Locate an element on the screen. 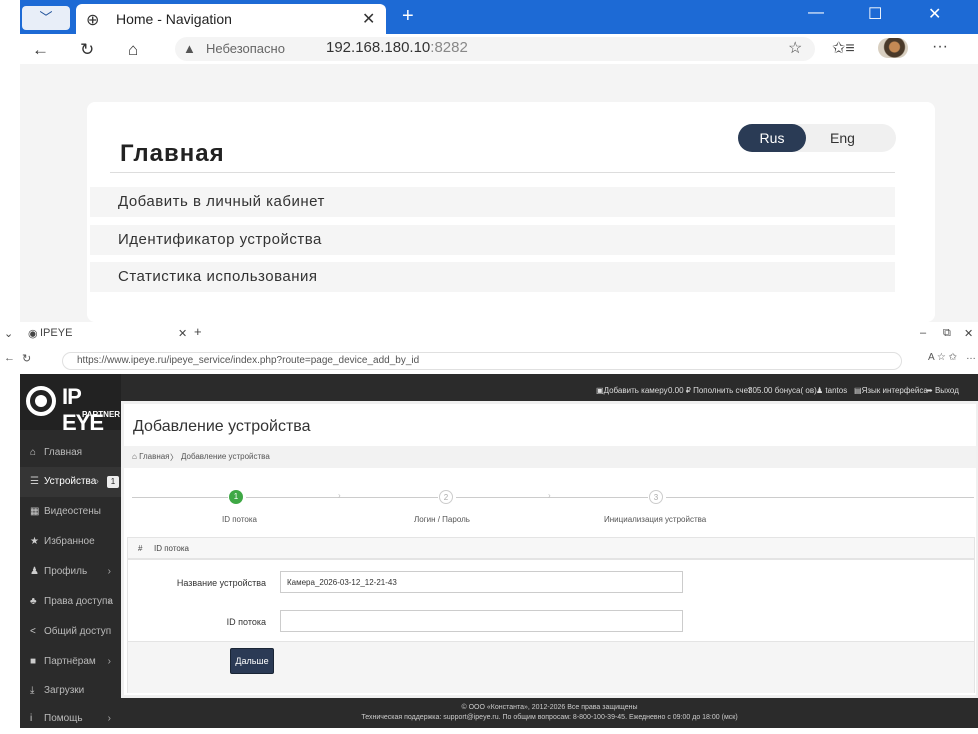 This screenshot has height=734, width=978. next-button: Дальше is located at coordinates (252, 661).